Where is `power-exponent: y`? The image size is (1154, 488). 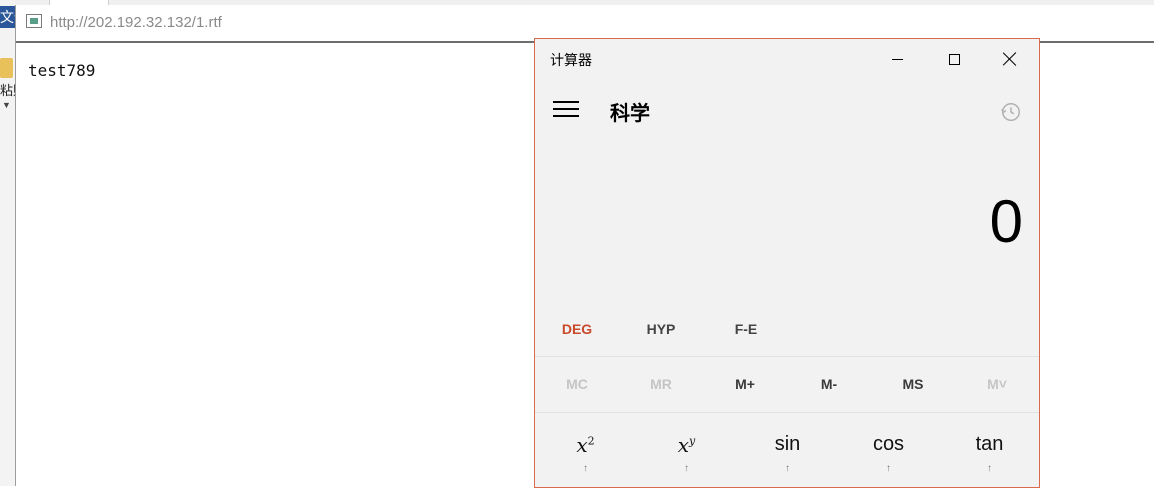
power-exponent: y is located at coordinates (692, 441).